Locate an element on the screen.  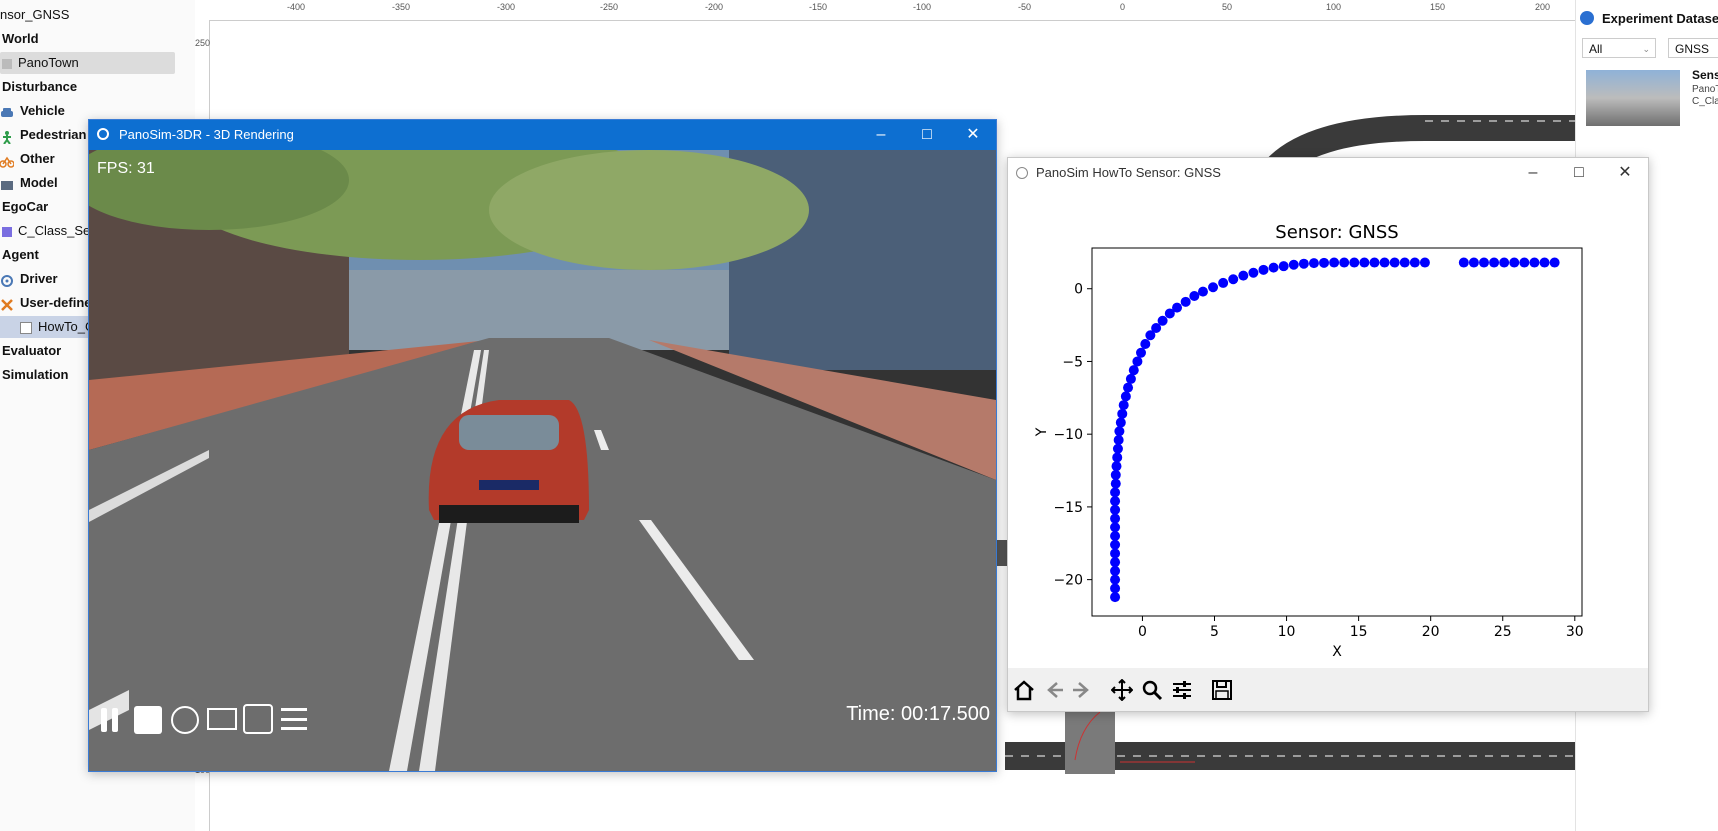
dataset-card-line: C_Cla is located at coordinates (1705, 101).